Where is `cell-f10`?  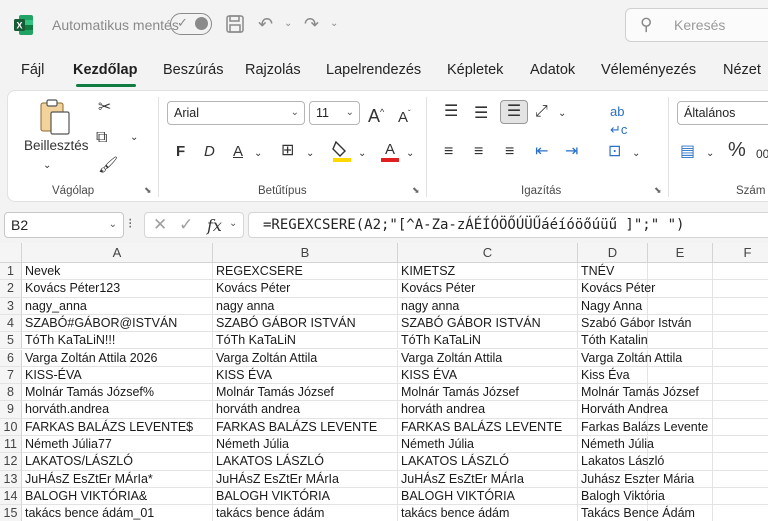 cell-f10 is located at coordinates (740, 427).